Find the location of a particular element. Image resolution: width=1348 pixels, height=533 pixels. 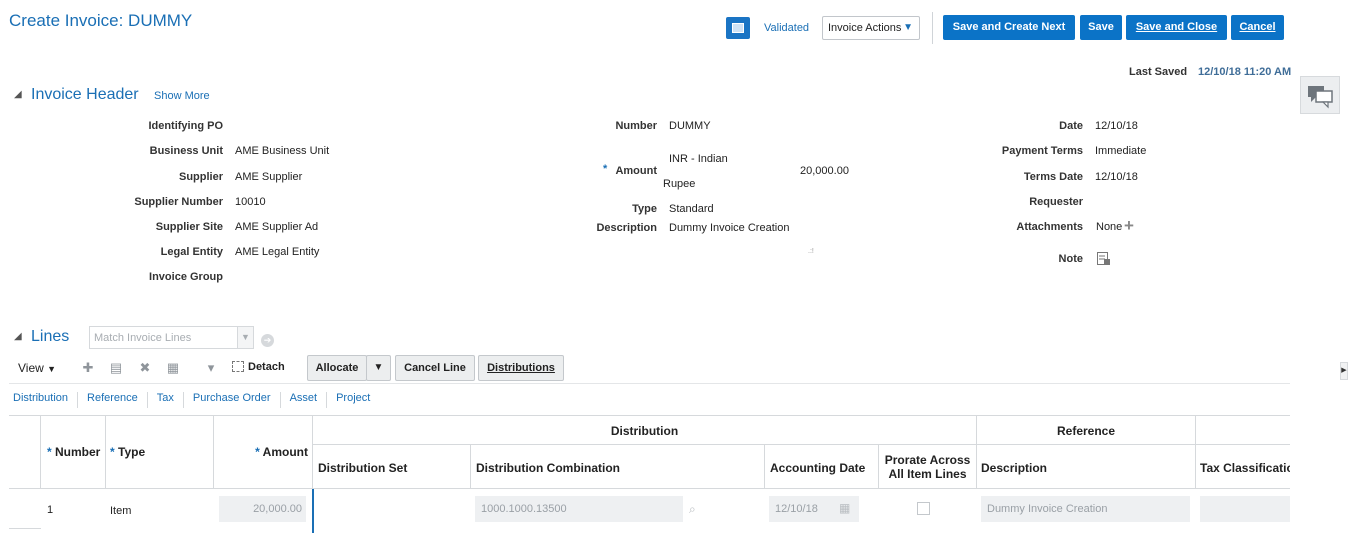

prorate-checkbox is located at coordinates (923, 508).